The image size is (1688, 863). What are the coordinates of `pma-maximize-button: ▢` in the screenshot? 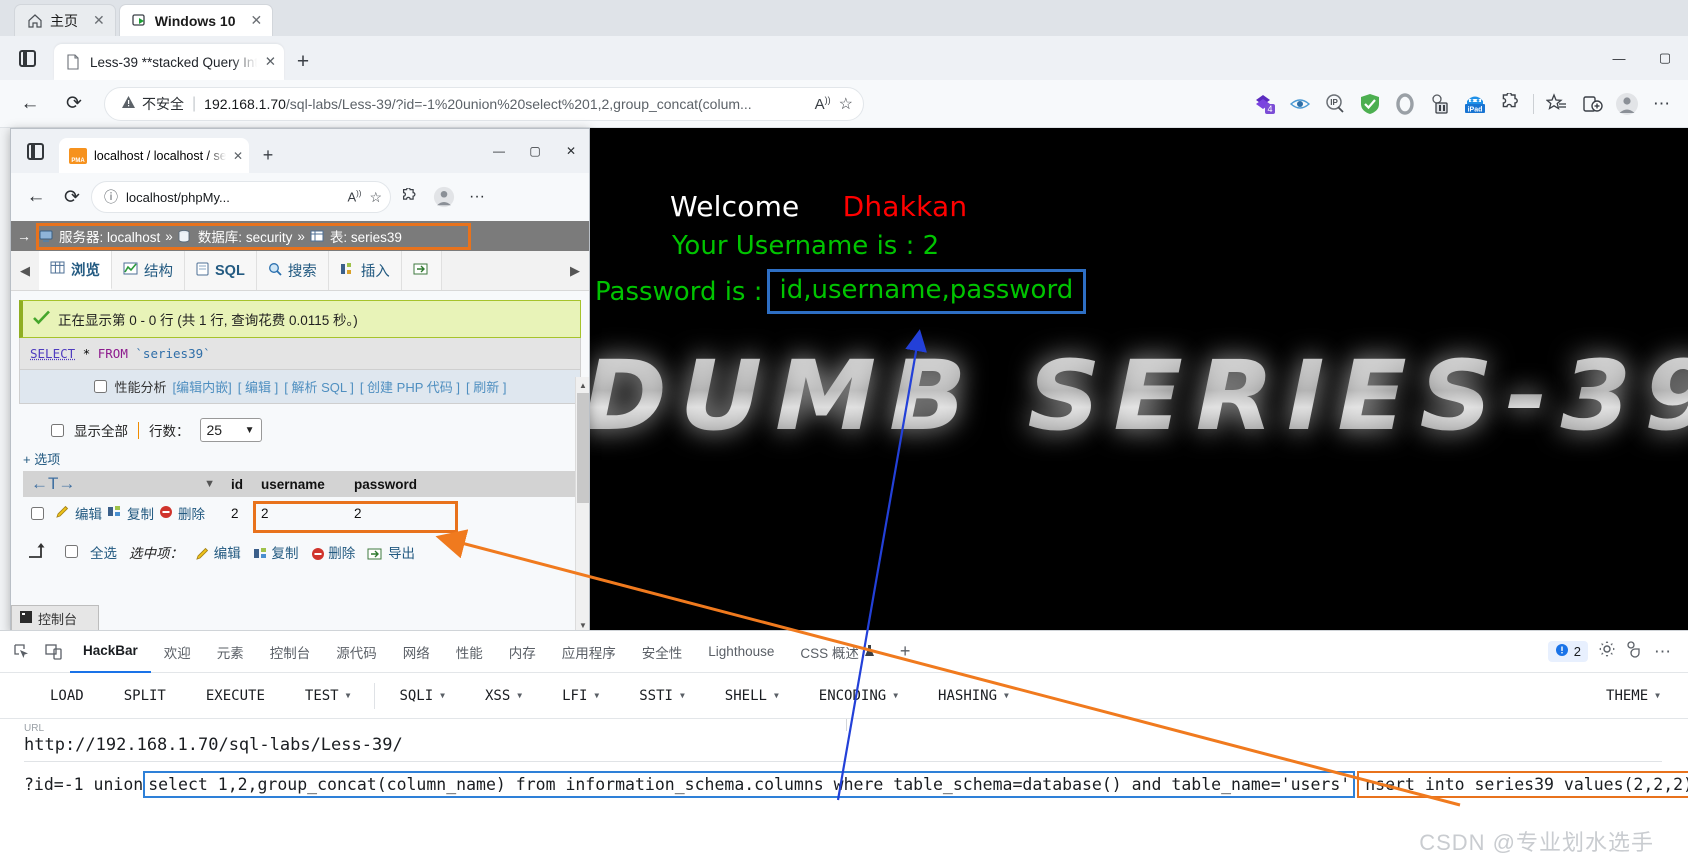 It's located at (535, 151).